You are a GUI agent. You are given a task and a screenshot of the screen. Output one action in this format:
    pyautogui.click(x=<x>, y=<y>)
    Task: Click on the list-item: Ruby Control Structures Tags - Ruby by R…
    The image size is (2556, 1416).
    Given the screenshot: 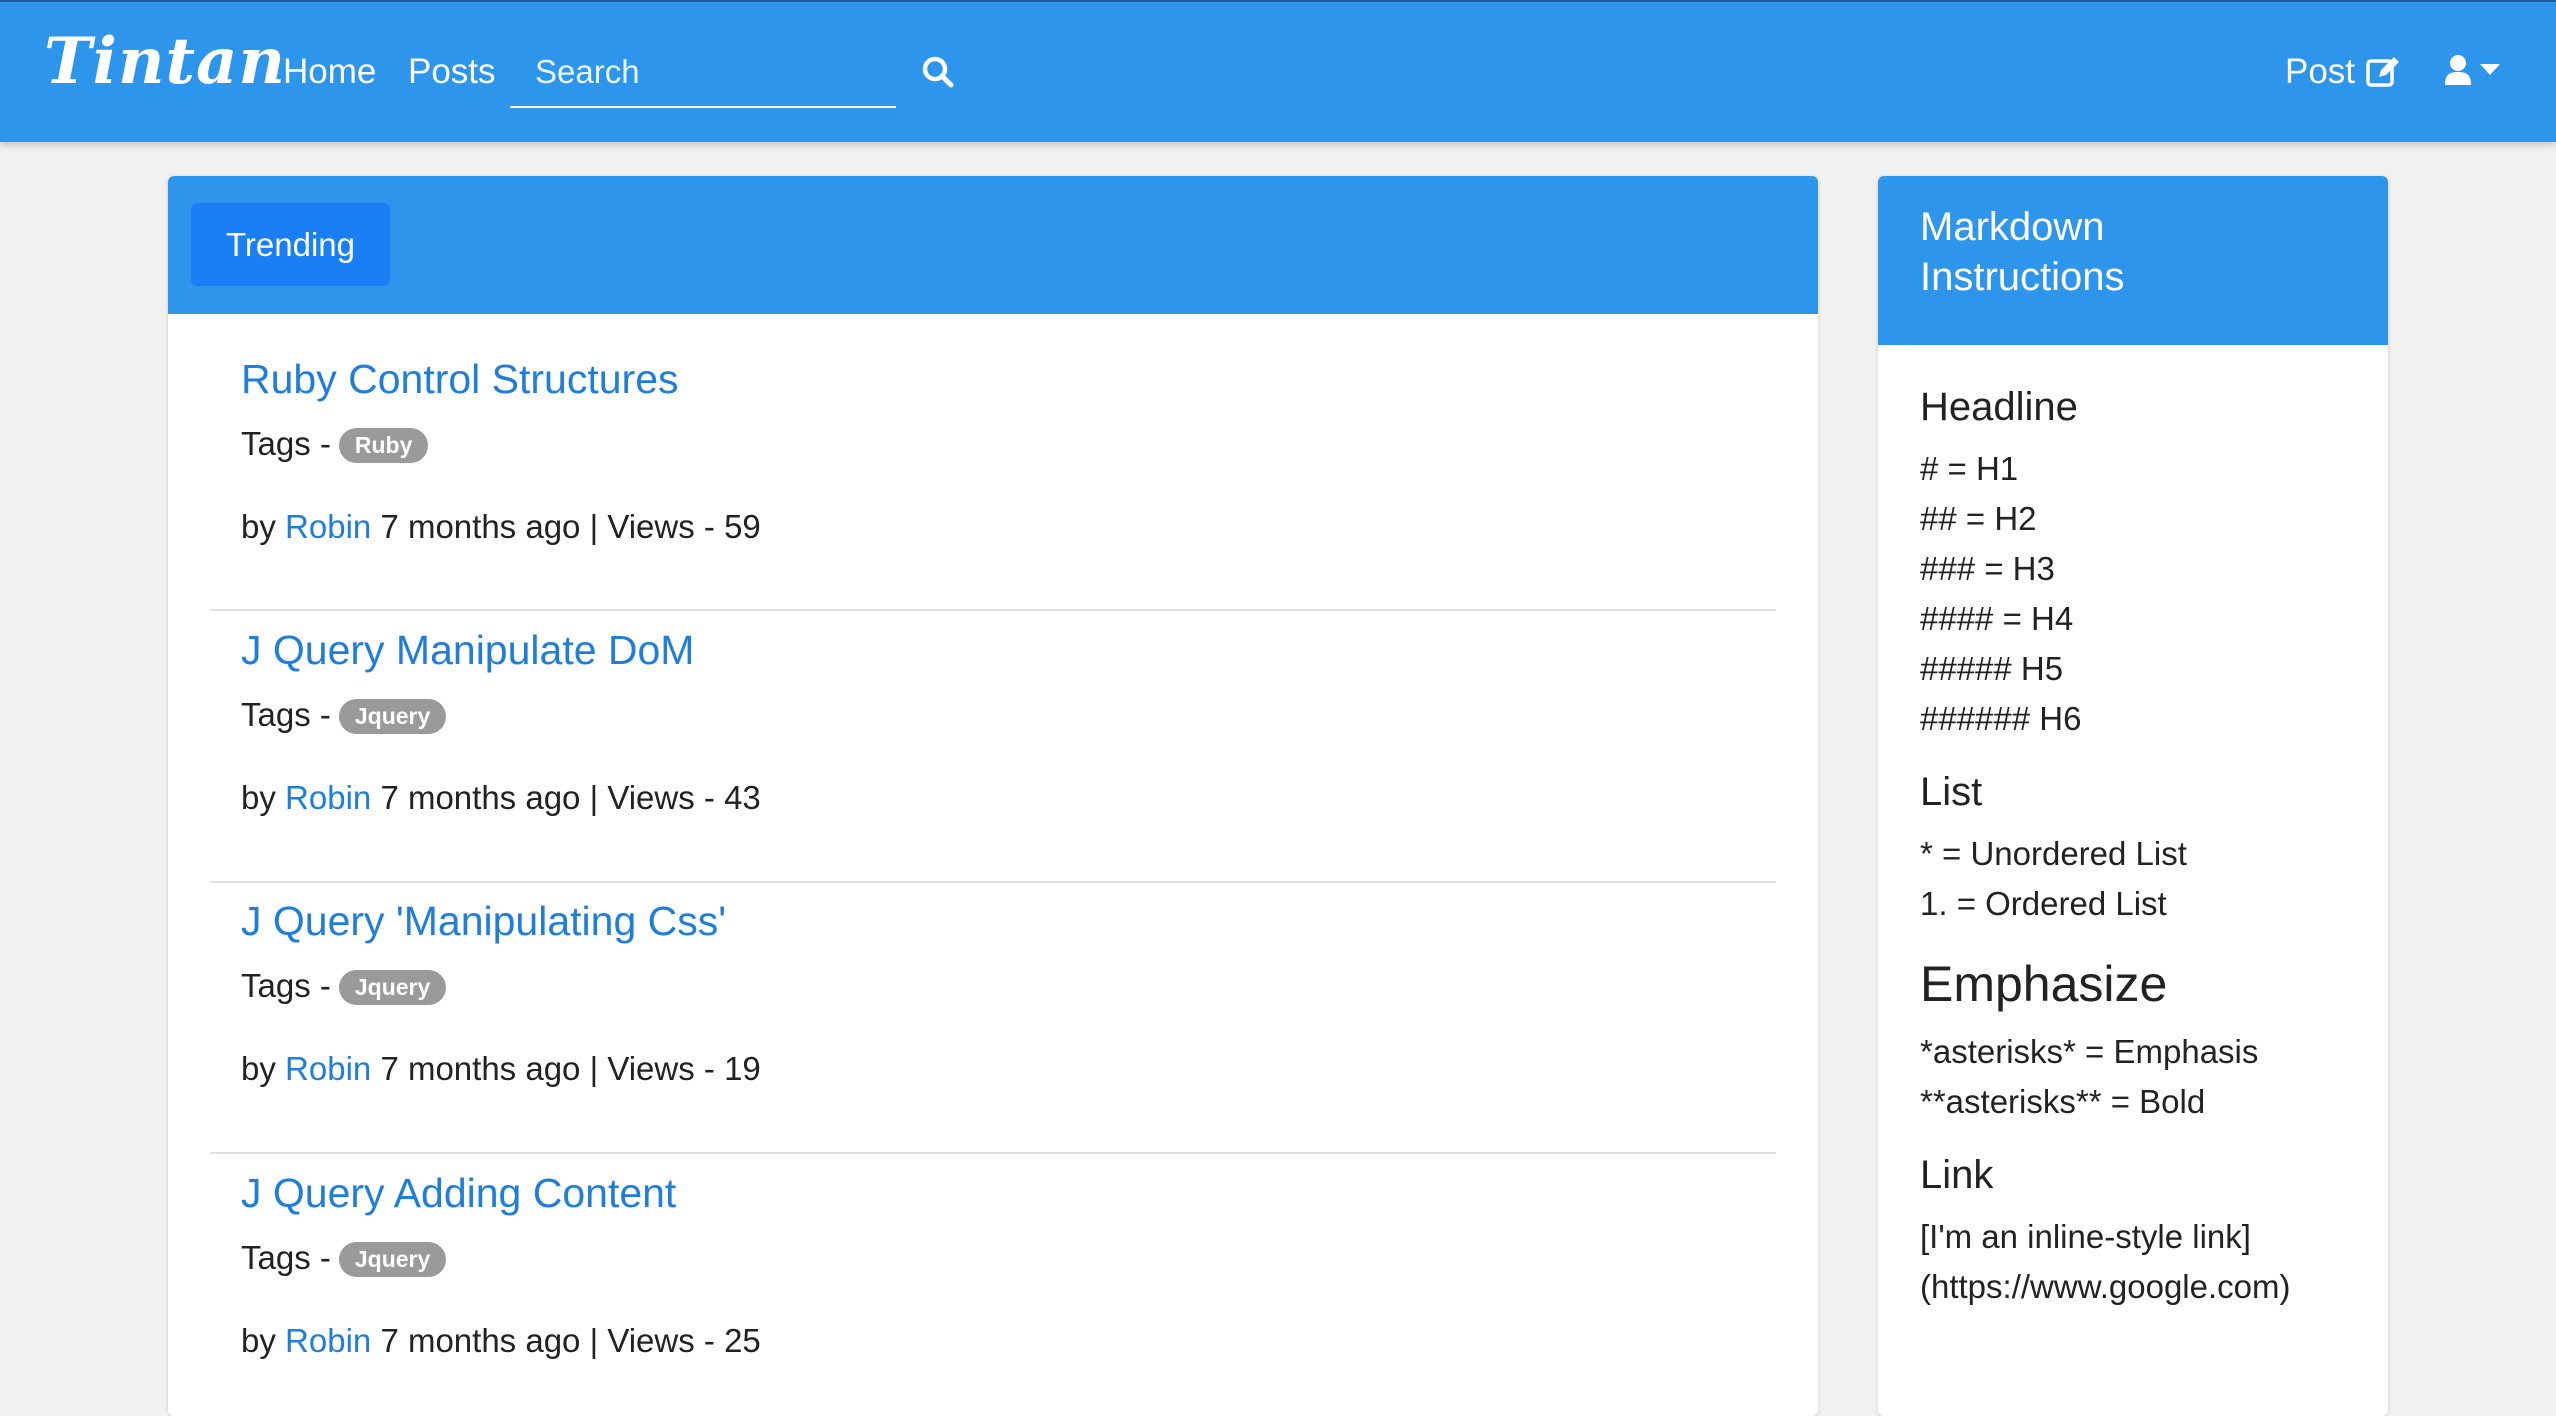 What is the action you would take?
    pyautogui.click(x=993, y=483)
    